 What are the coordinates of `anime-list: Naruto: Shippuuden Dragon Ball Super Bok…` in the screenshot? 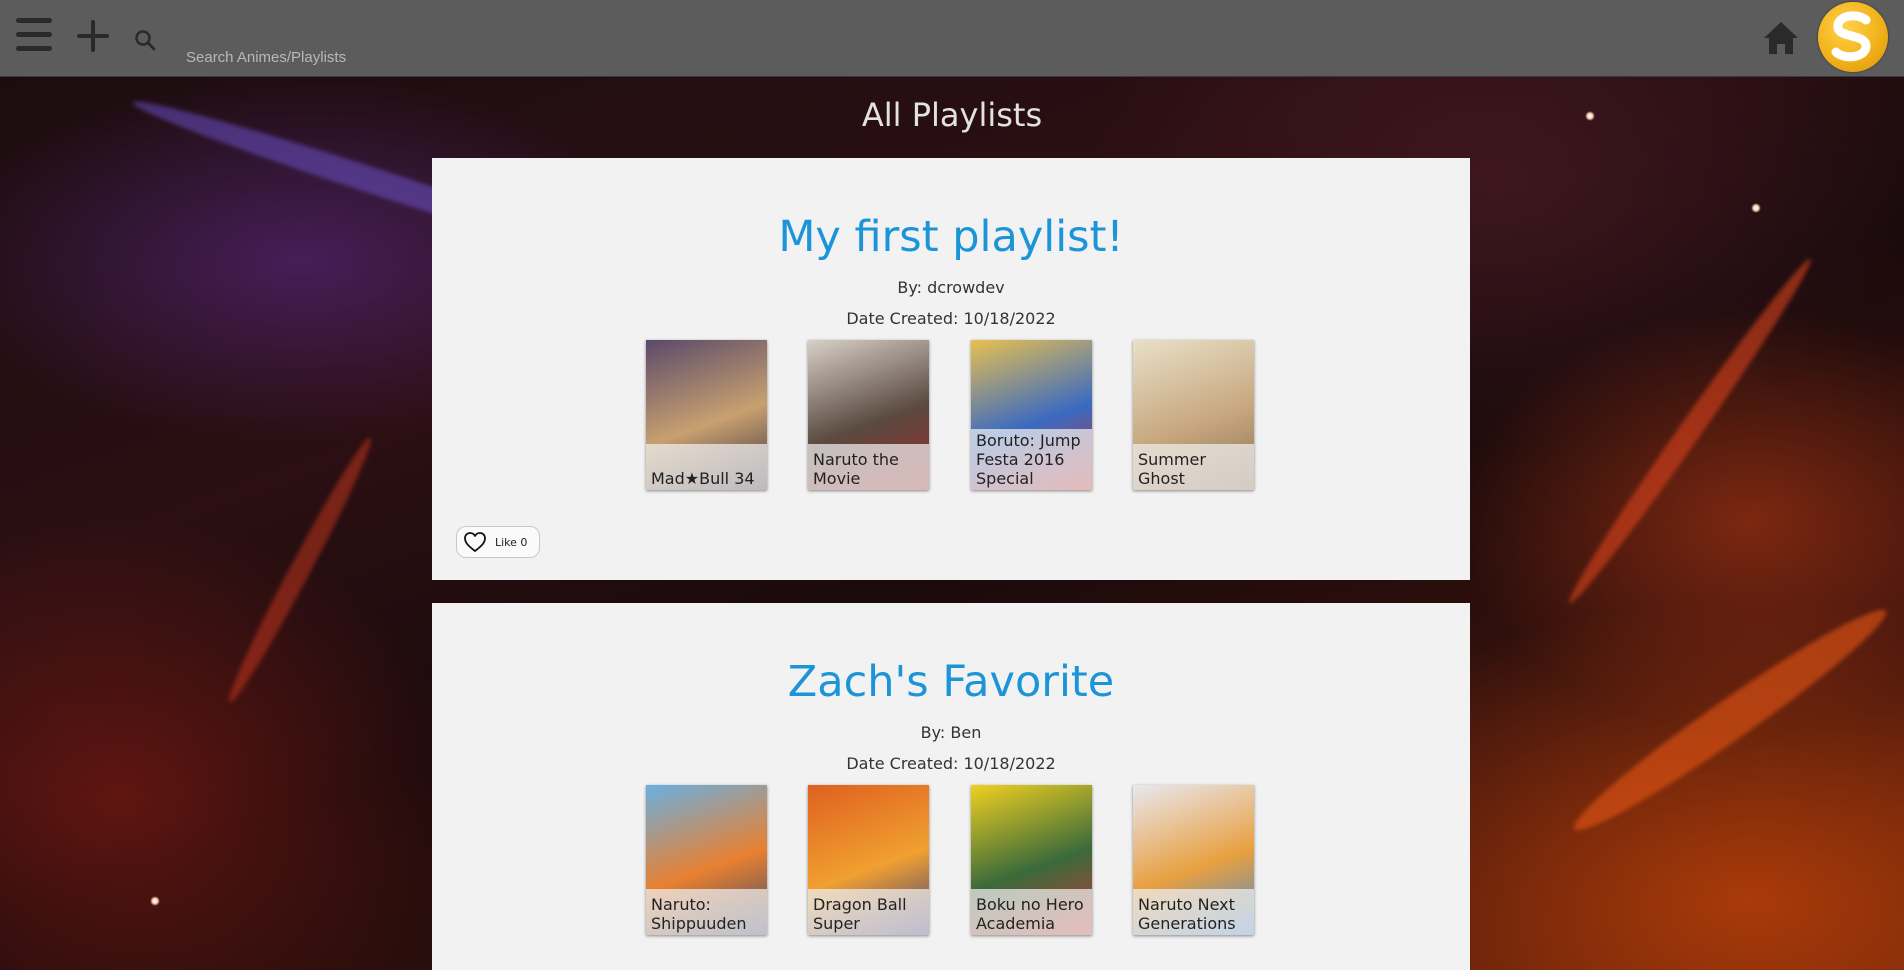 It's located at (951, 861).